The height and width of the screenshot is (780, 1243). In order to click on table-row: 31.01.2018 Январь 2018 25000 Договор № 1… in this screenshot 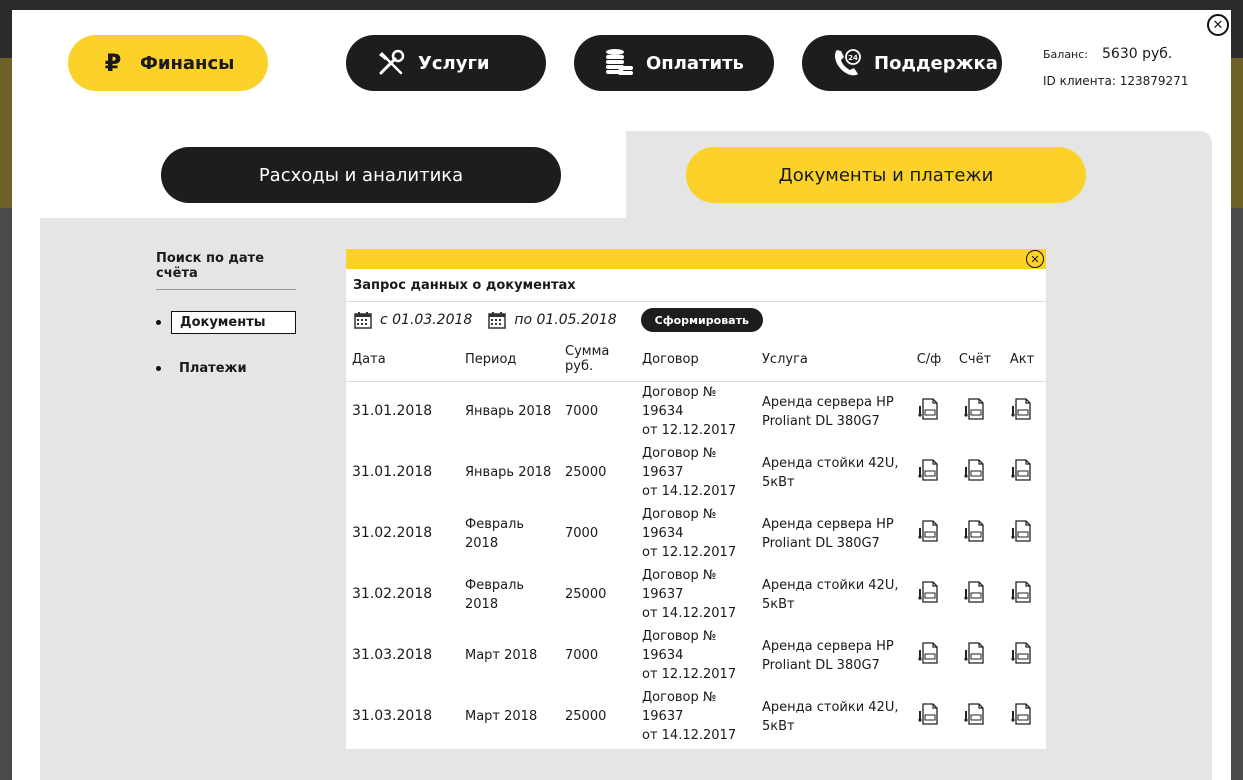, I will do `click(696, 472)`.